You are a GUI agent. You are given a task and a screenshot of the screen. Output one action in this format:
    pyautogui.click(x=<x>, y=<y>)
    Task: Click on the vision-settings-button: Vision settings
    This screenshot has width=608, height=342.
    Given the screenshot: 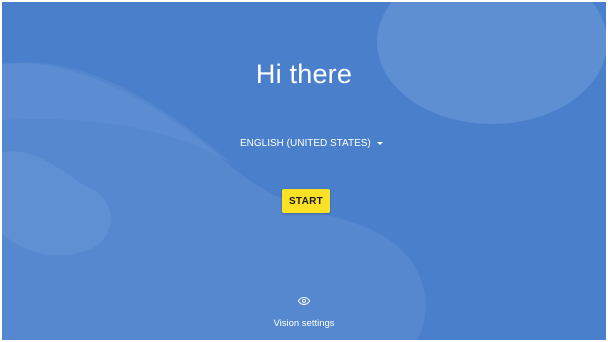 What is the action you would take?
    pyautogui.click(x=304, y=314)
    